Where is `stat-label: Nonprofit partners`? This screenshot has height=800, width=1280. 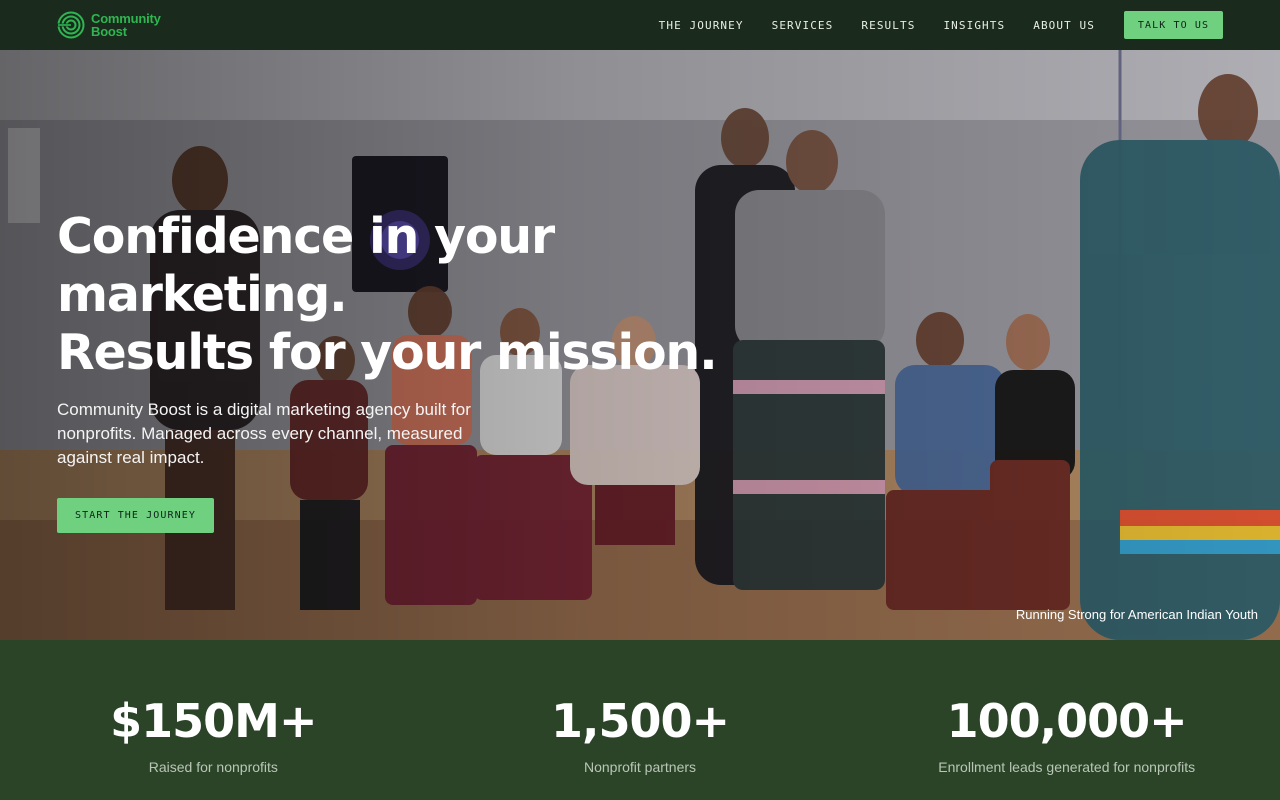
stat-label: Nonprofit partners is located at coordinates (640, 767).